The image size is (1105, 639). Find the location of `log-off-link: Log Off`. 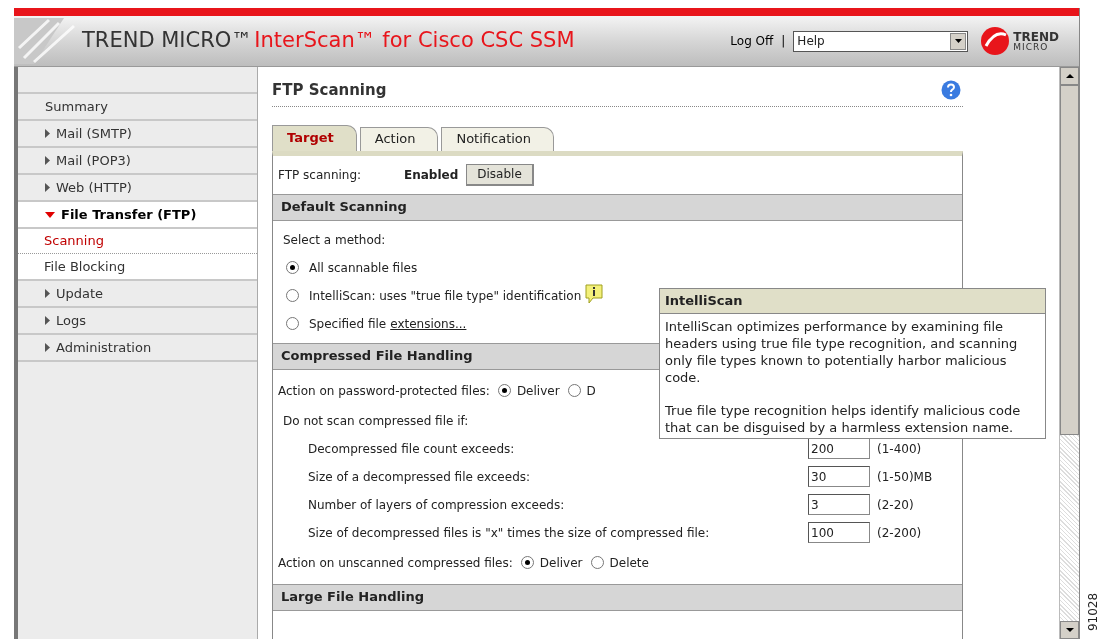

log-off-link: Log Off is located at coordinates (752, 41).